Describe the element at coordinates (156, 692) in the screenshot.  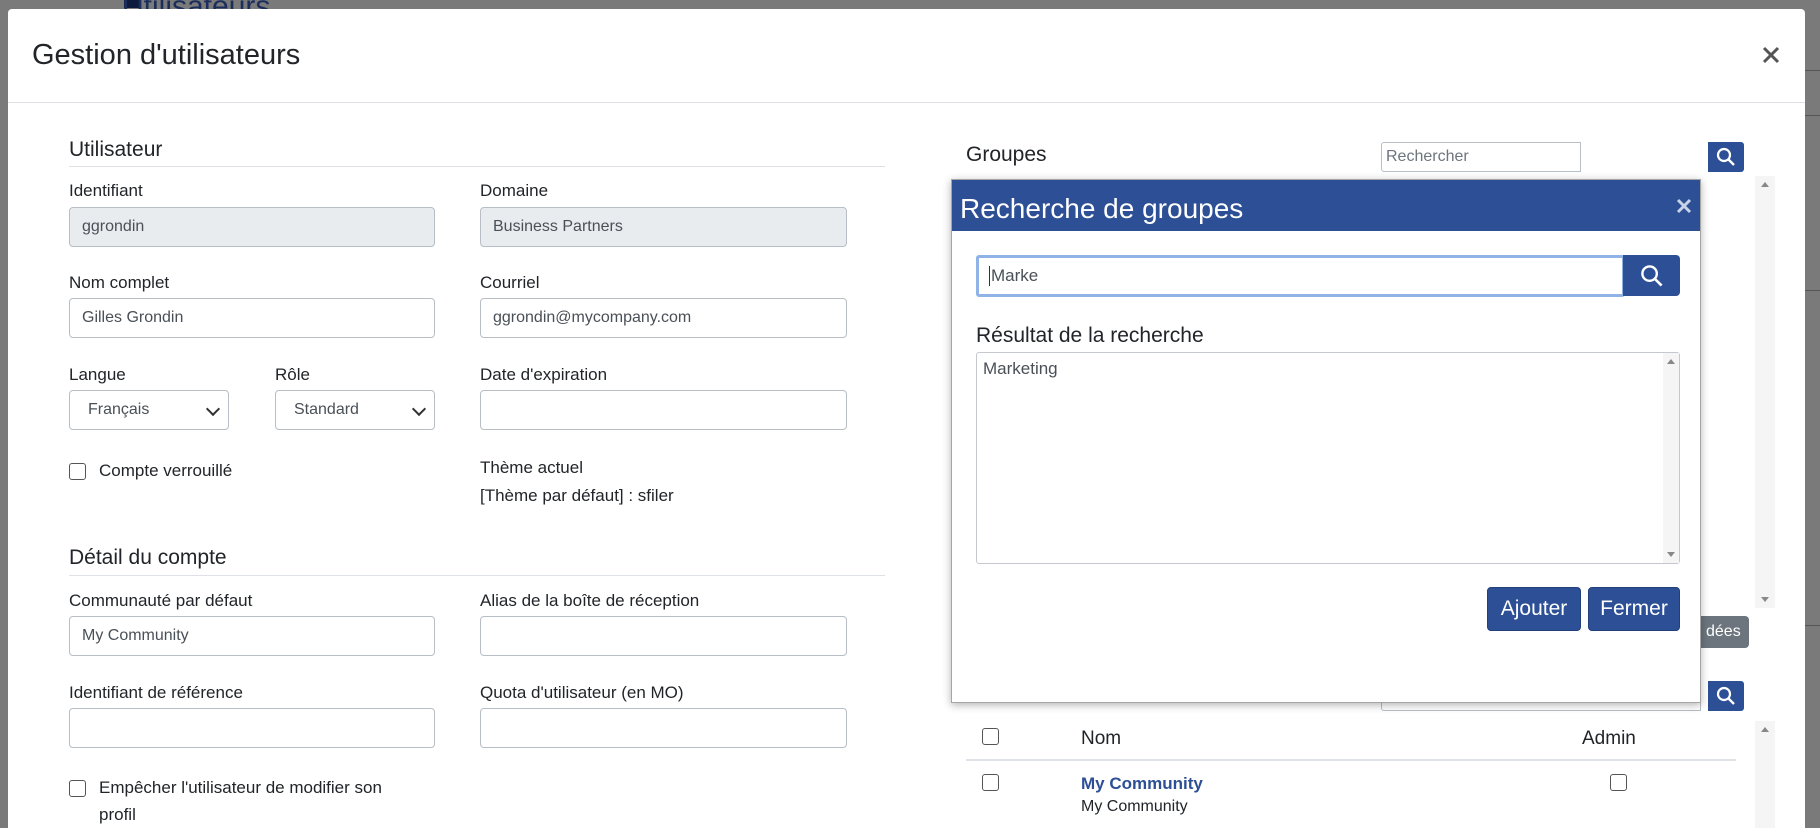
I see `reference-id-label: Identifiant de référence` at that location.